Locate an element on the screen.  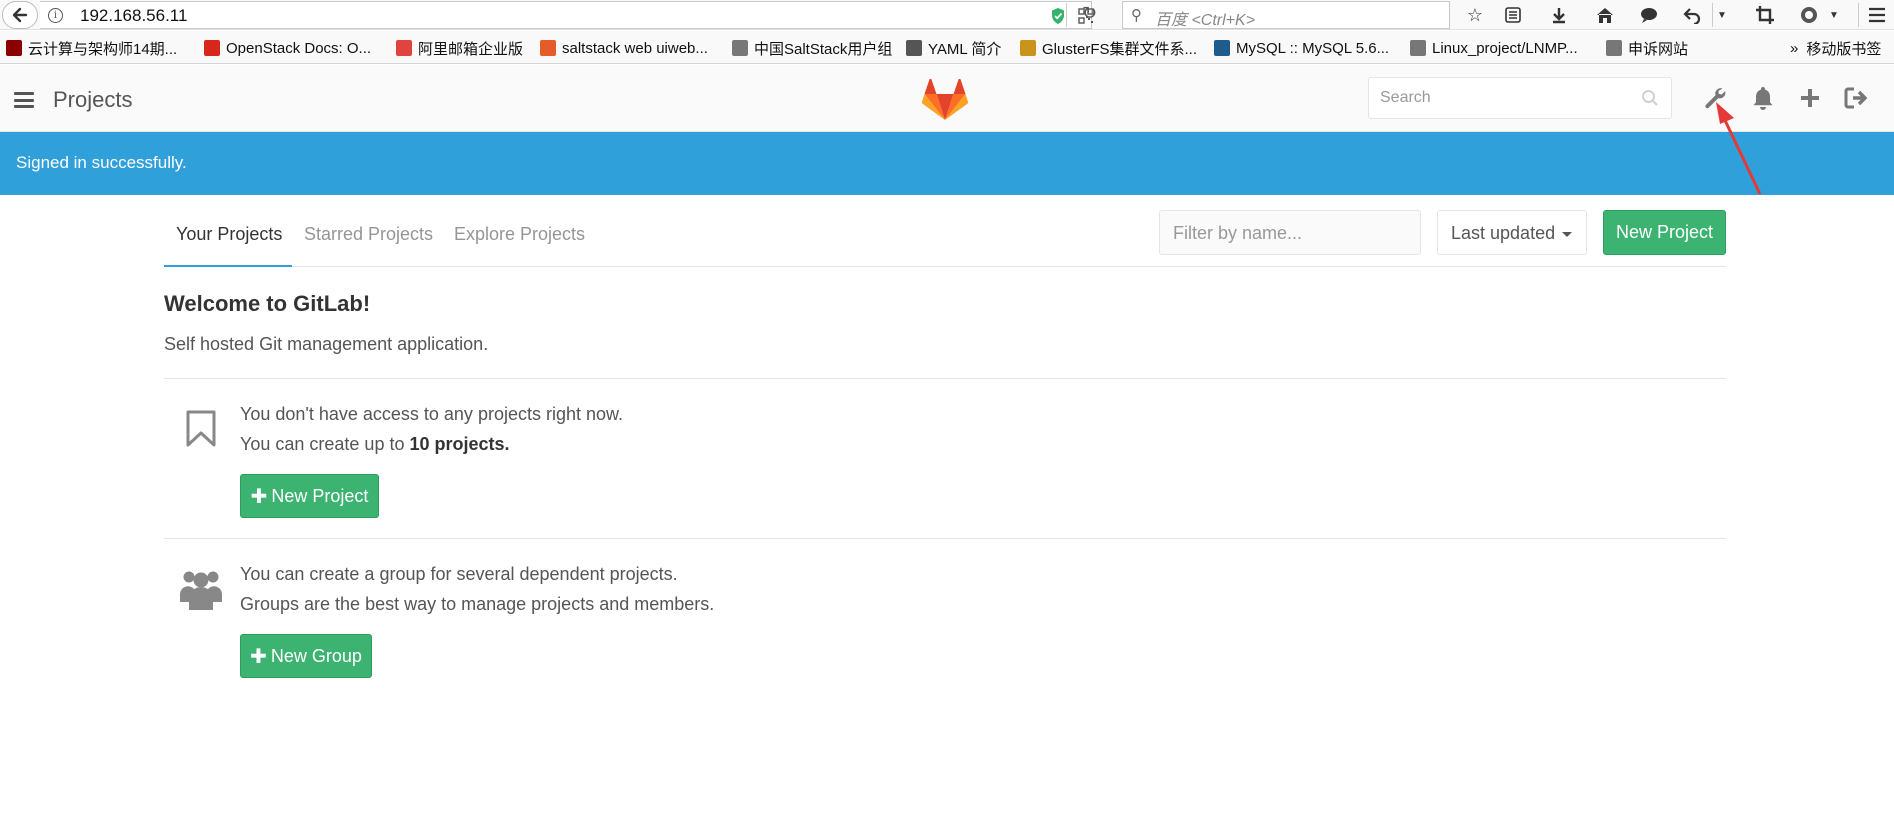
gitlab-search-placeholder: Search is located at coordinates (1405, 97).